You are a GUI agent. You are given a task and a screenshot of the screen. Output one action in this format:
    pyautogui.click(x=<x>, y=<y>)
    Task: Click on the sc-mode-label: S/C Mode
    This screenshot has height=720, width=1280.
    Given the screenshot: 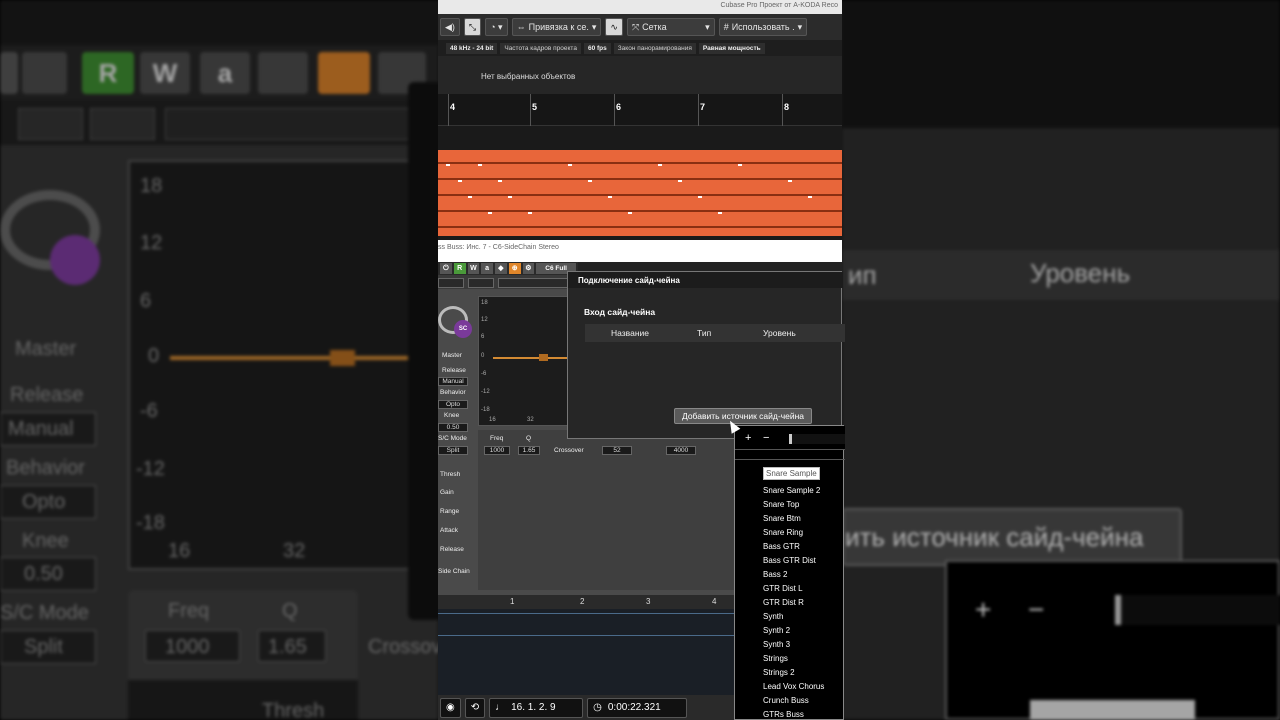 What is the action you would take?
    pyautogui.click(x=452, y=438)
    